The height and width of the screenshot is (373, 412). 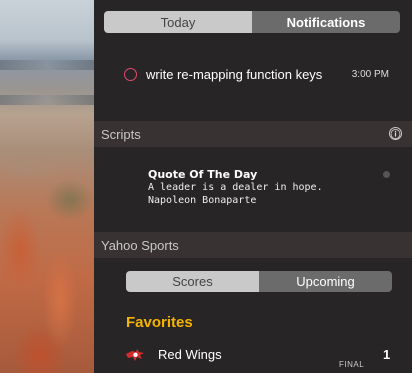 What do you see at coordinates (262, 359) in the screenshot?
I see `game-row: Red Wings FINAL 1` at bounding box center [262, 359].